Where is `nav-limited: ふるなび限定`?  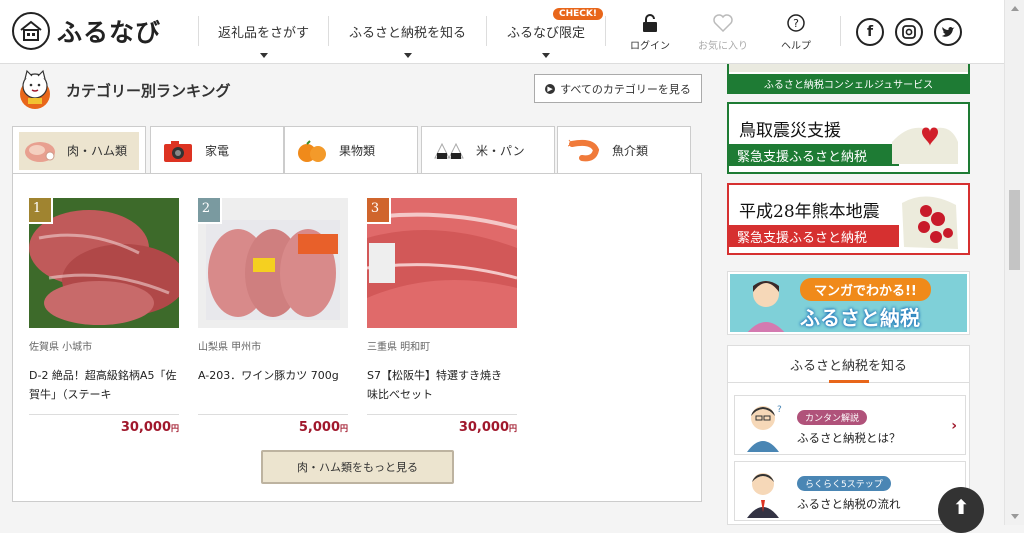
nav-limited: ふるなび限定 is located at coordinates (546, 37).